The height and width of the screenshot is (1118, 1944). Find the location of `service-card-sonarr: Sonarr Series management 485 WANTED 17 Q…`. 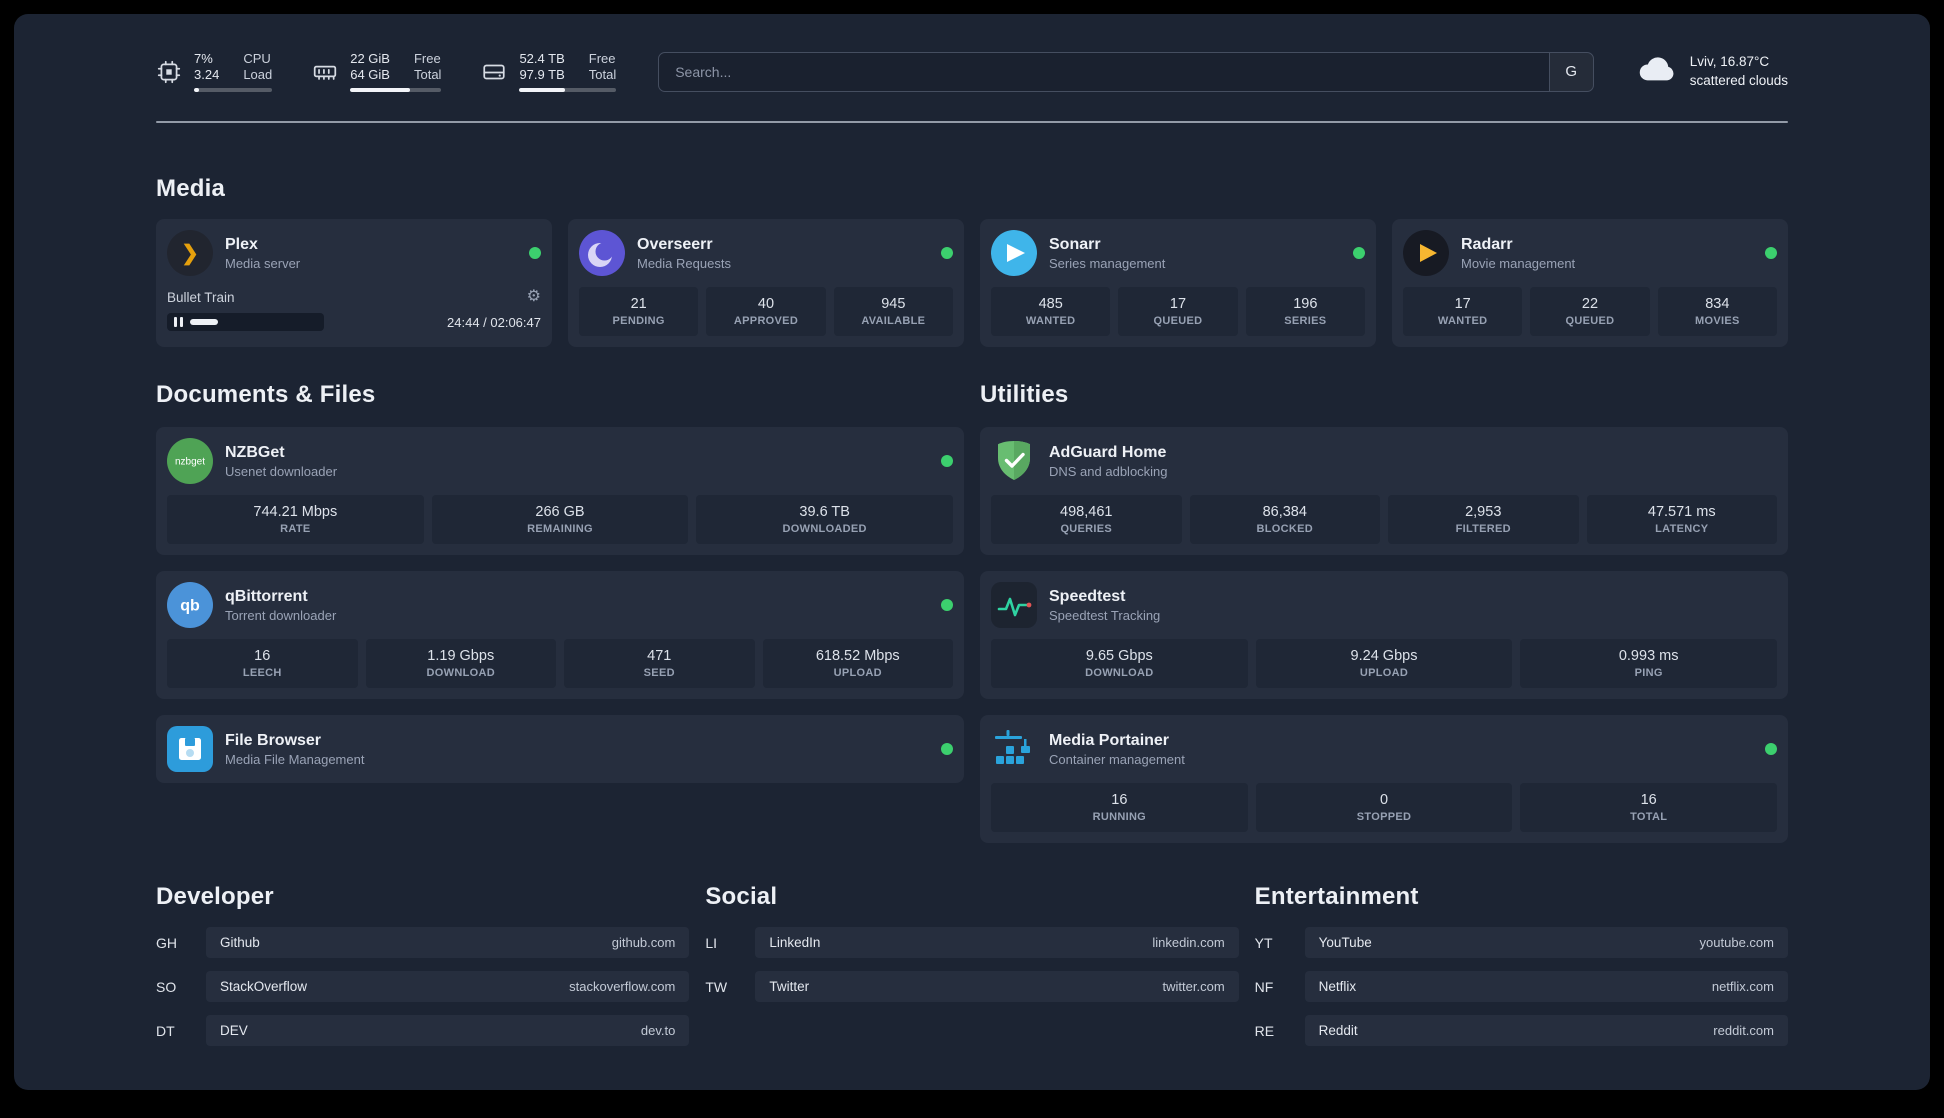

service-card-sonarr: Sonarr Series management 485 WANTED 17 Q… is located at coordinates (1178, 283).